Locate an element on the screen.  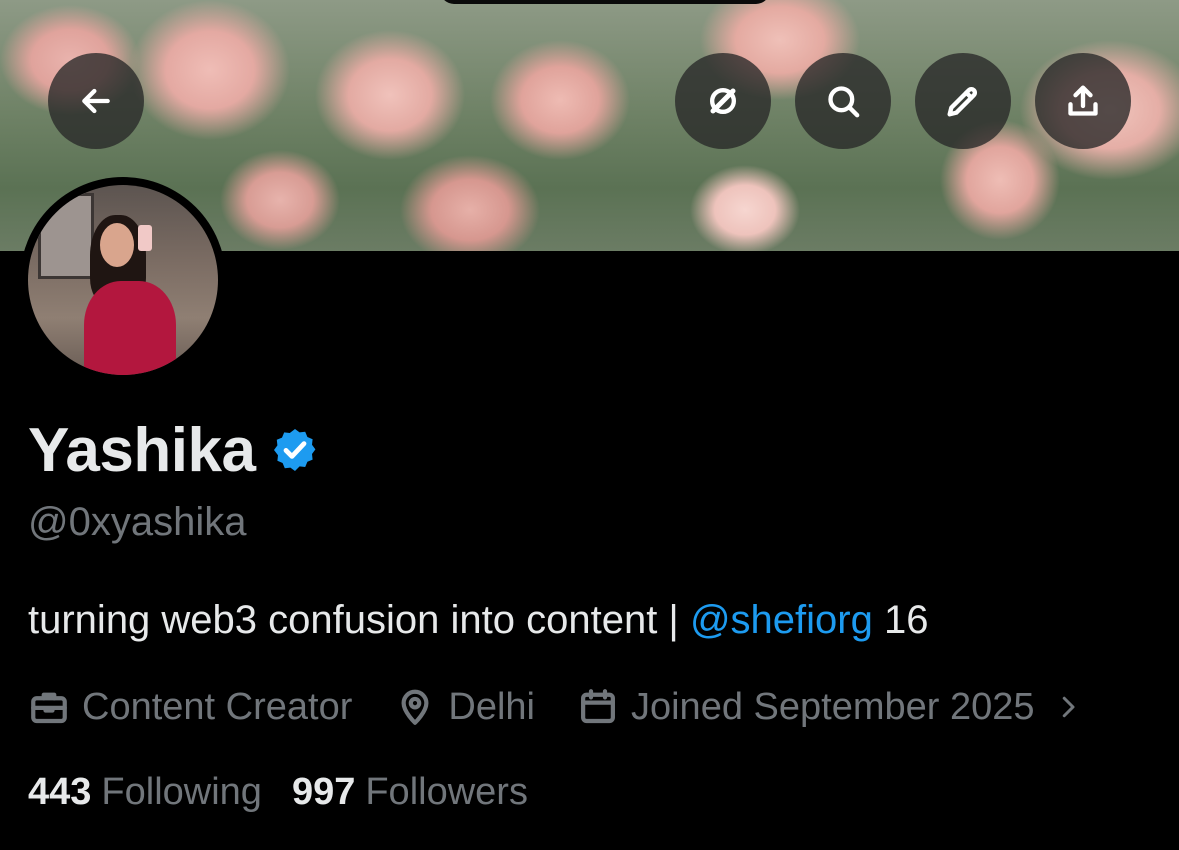
arrow-left-icon is located at coordinates (96, 101).